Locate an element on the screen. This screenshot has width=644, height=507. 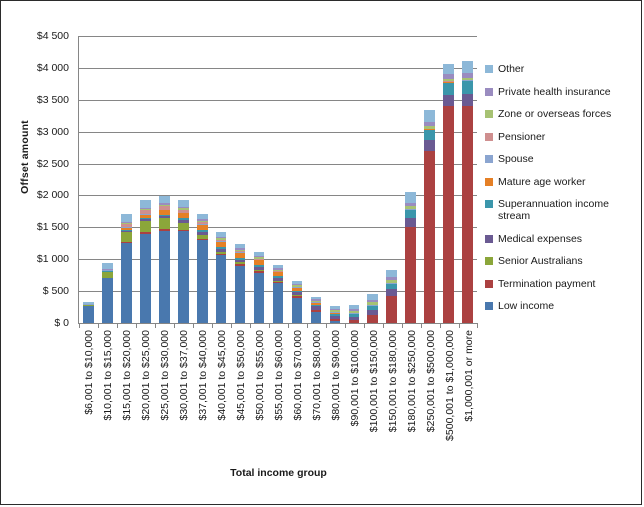
legend-item: Termination payment is located at coordinates (563, 284).